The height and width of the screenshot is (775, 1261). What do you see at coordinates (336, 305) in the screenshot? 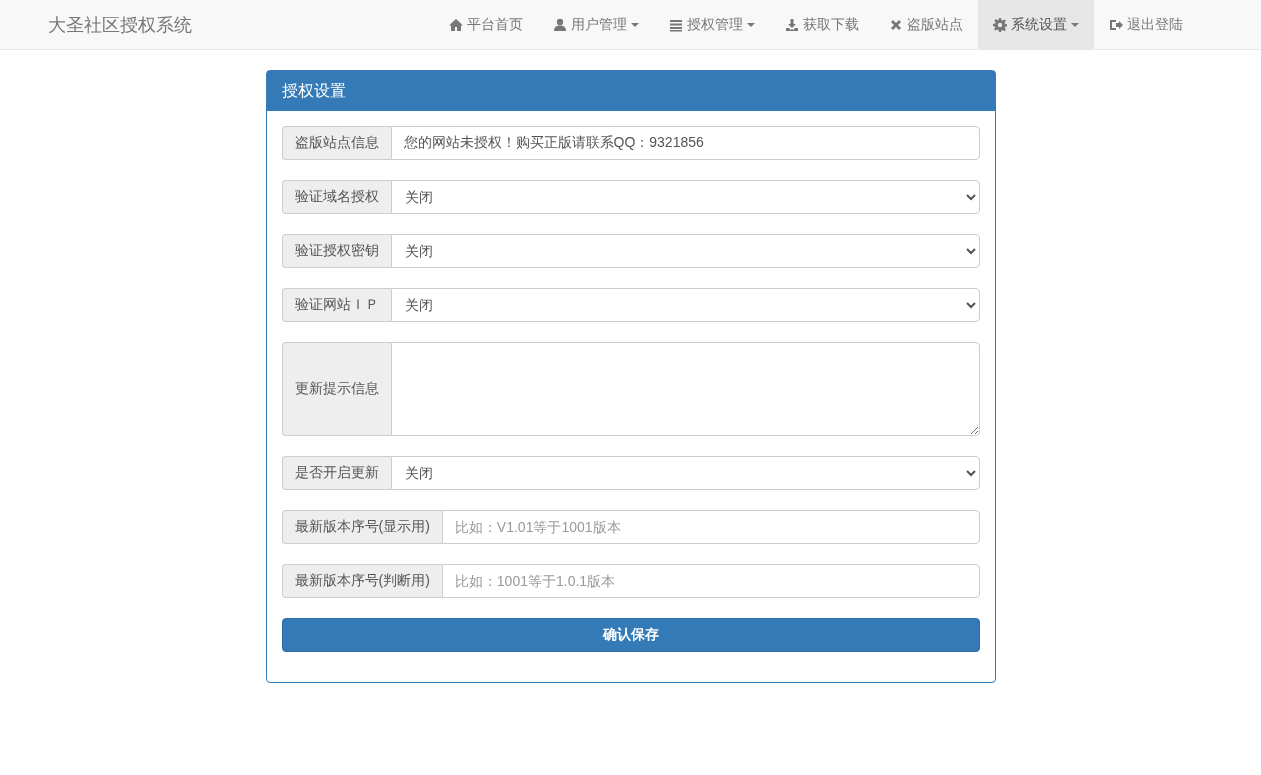
I see `field-label: 验证网站ＩＰ` at bounding box center [336, 305].